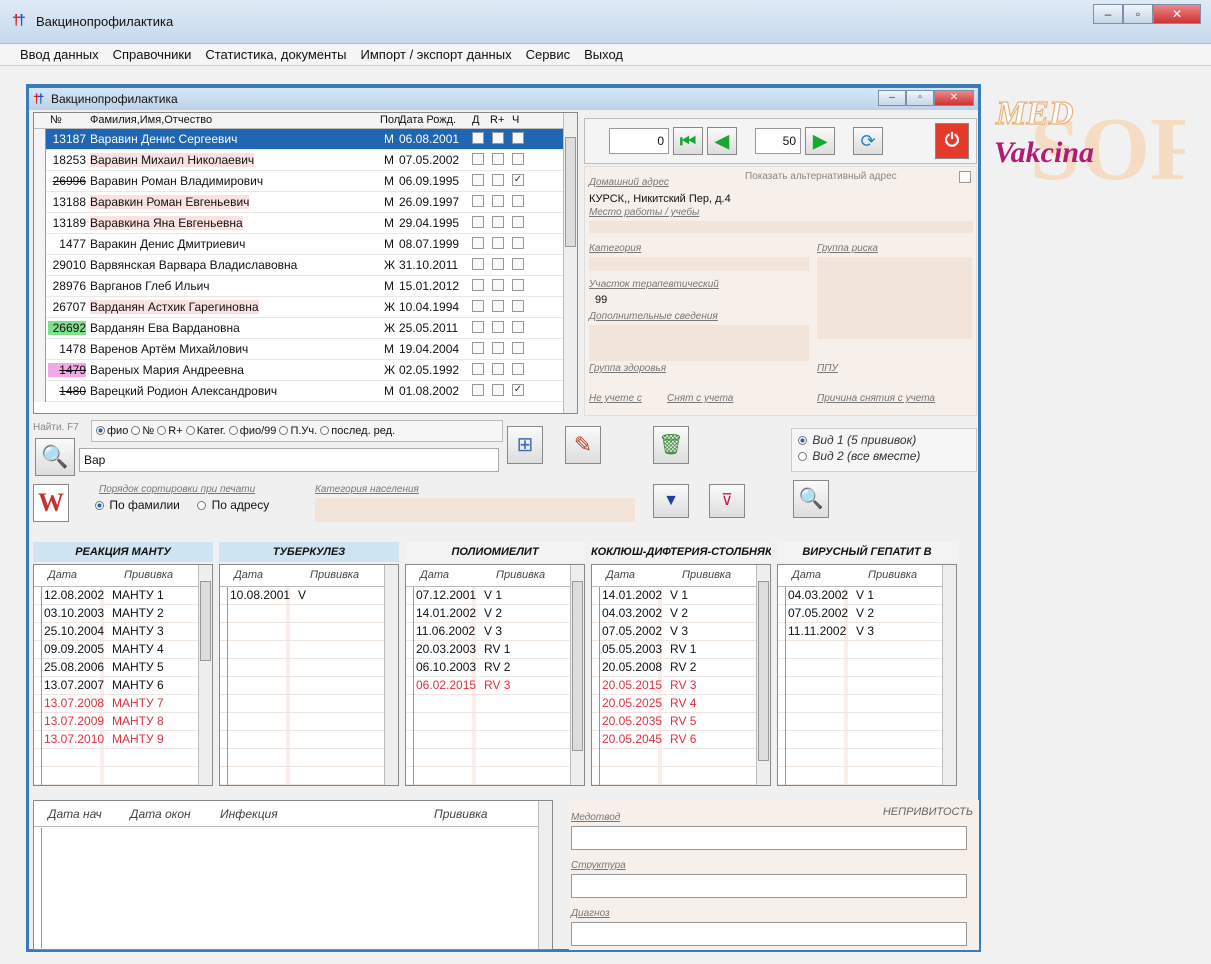 The image size is (1211, 964). I want to click on vacc-row: 25.10.2004 МАНТУ 3, so click(116, 632).